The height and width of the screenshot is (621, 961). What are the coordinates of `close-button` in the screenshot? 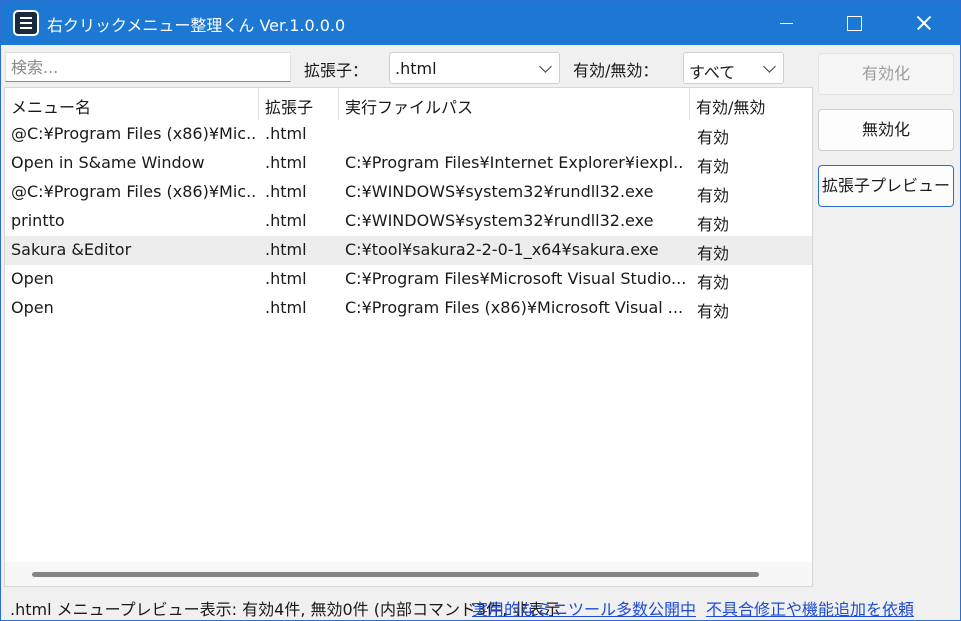 It's located at (924, 23).